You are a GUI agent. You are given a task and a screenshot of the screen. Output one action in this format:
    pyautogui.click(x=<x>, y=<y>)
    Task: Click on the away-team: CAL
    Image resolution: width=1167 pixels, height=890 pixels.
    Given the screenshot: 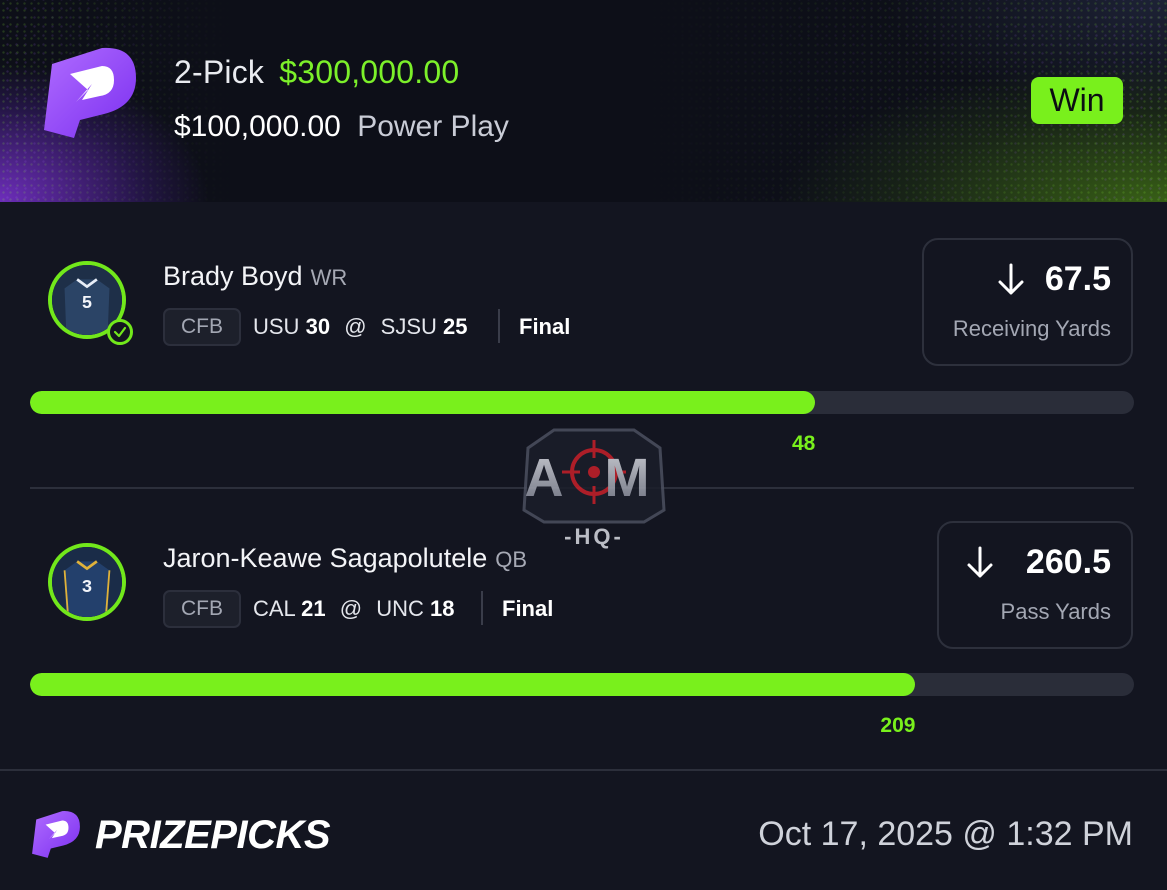 What is the action you would take?
    pyautogui.click(x=274, y=608)
    